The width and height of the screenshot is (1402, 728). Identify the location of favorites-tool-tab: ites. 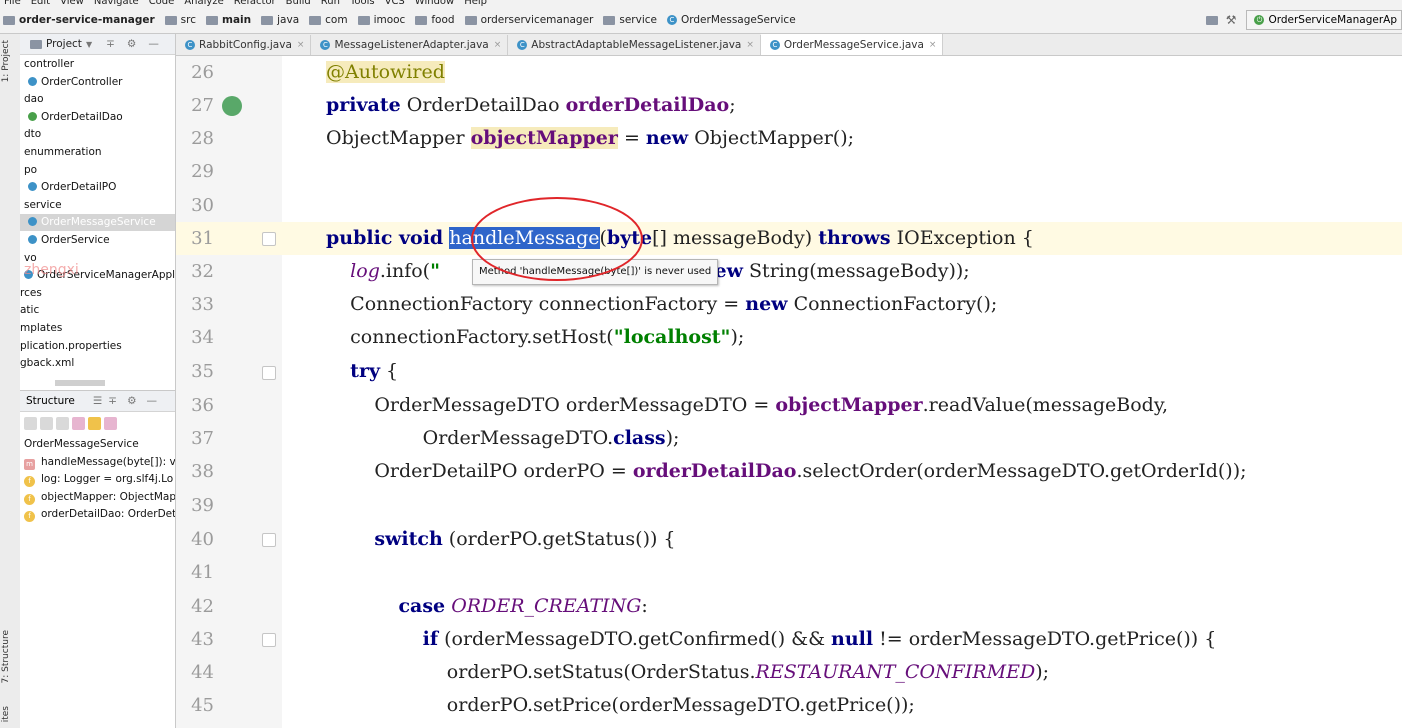
(6, 714).